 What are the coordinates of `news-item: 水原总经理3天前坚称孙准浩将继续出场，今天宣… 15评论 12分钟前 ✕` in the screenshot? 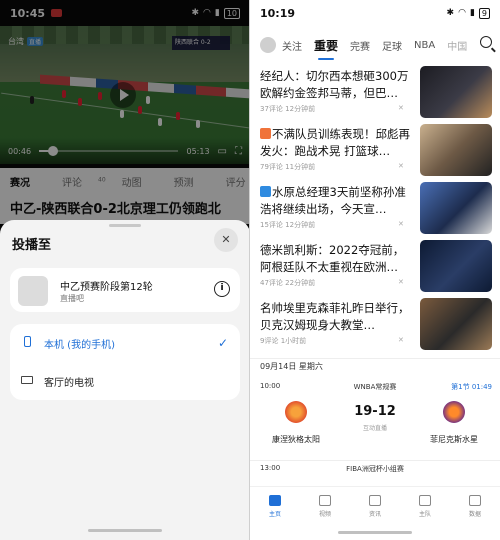 It's located at (375, 211).